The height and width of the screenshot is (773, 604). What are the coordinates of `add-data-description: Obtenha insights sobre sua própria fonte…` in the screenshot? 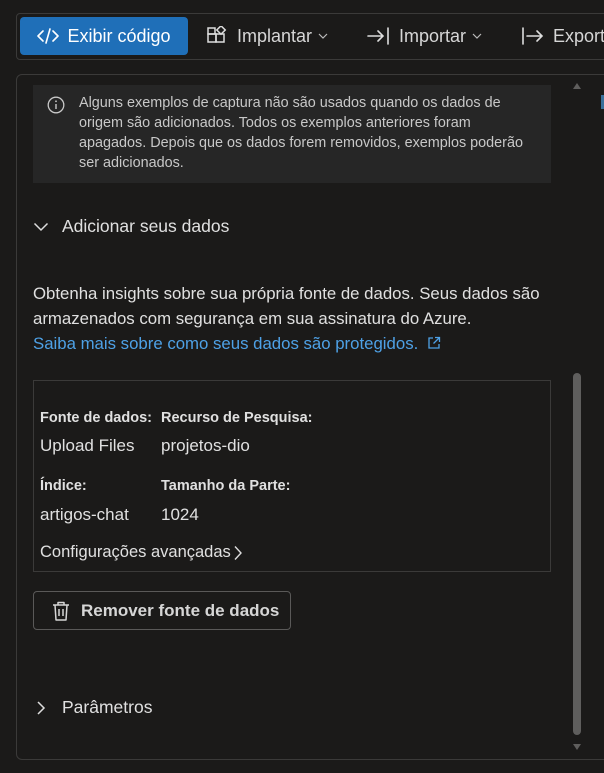 It's located at (298, 318).